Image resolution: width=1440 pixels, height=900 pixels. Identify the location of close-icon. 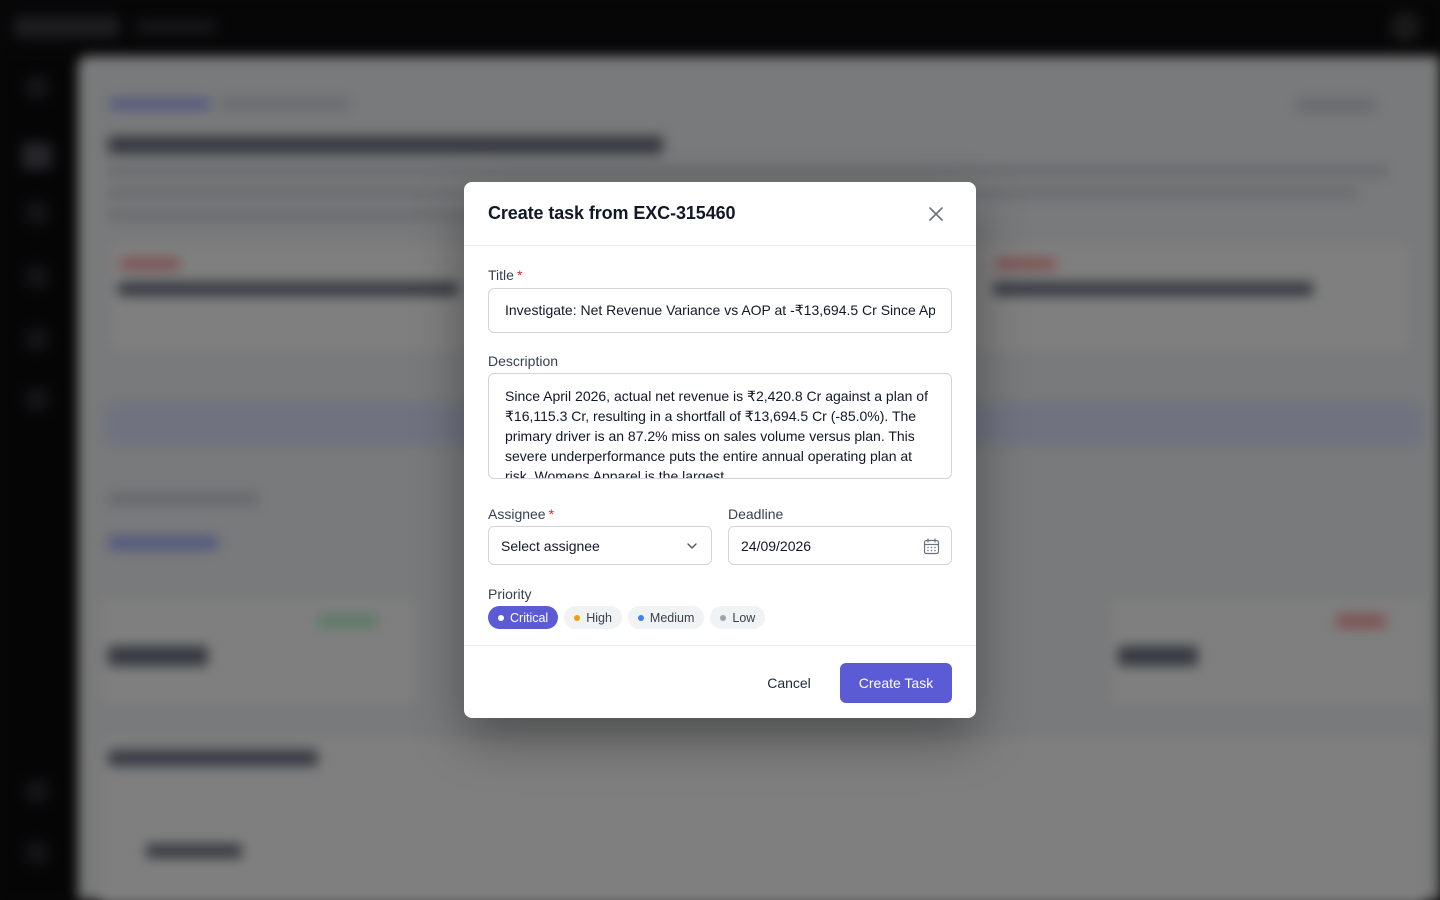
(936, 214).